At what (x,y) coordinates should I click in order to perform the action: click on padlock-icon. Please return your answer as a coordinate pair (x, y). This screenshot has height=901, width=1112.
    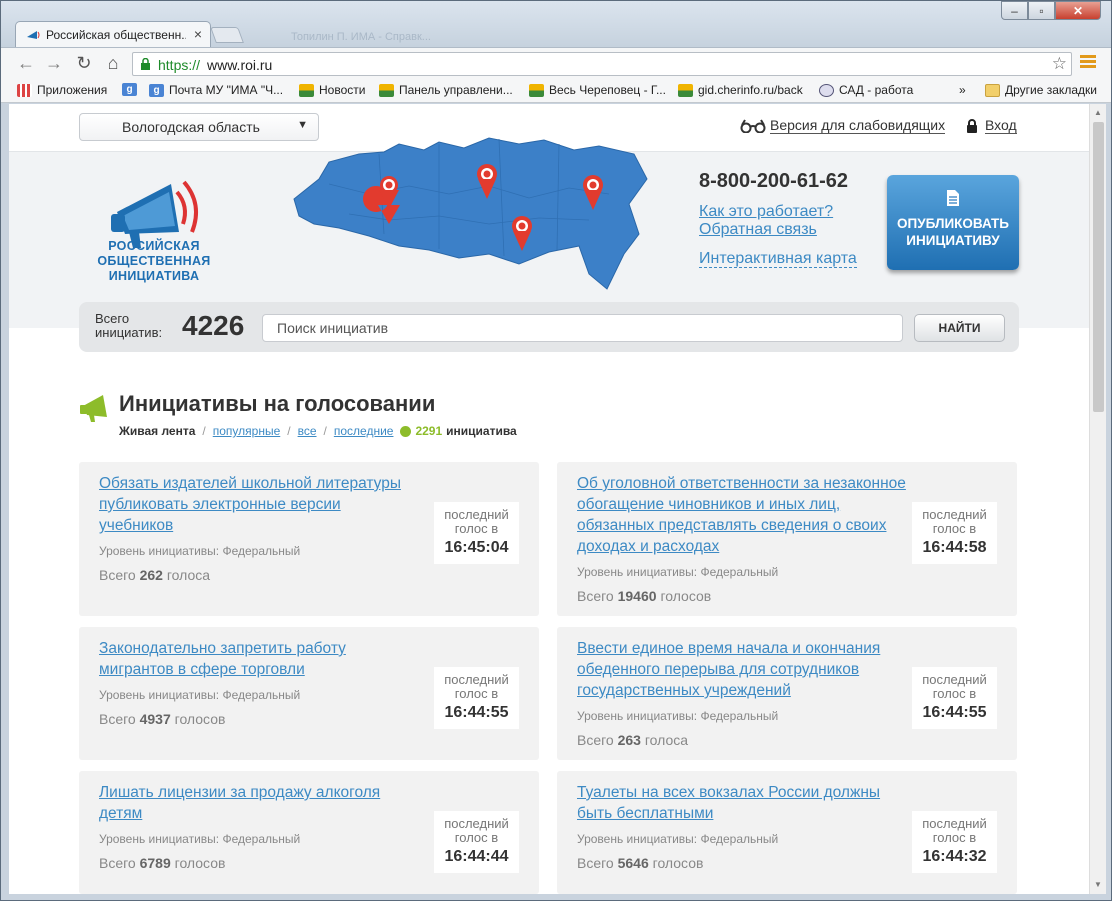
    Looking at the image, I should click on (972, 126).